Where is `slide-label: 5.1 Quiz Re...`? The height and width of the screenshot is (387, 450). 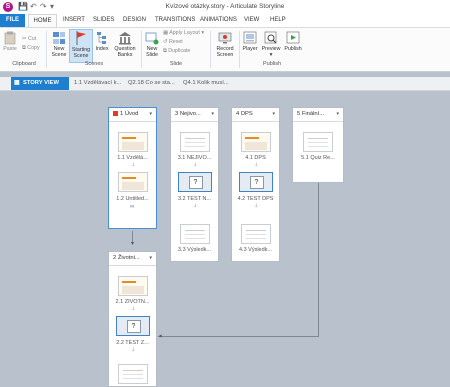
slide-label: 5.1 Quiz Re... is located at coordinates (318, 158).